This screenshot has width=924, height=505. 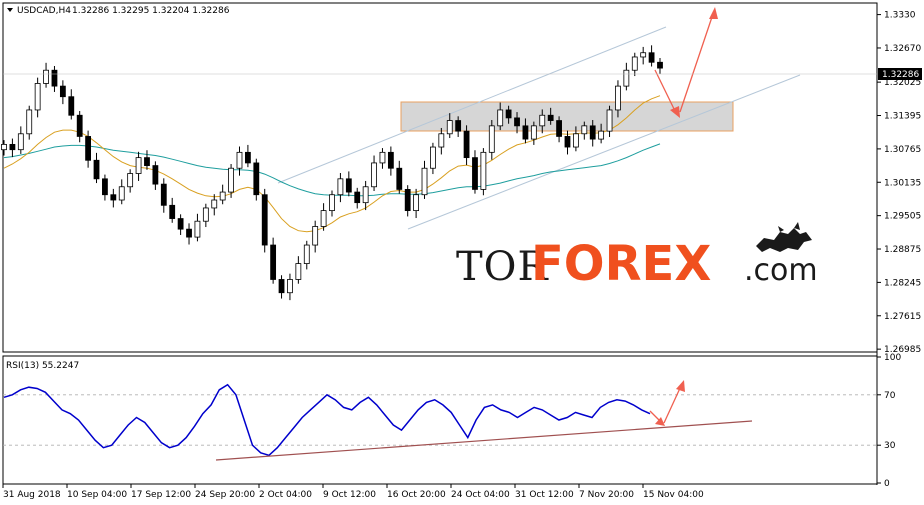 I want to click on time-tick-label: 24 Sep 20:00, so click(x=225, y=495).